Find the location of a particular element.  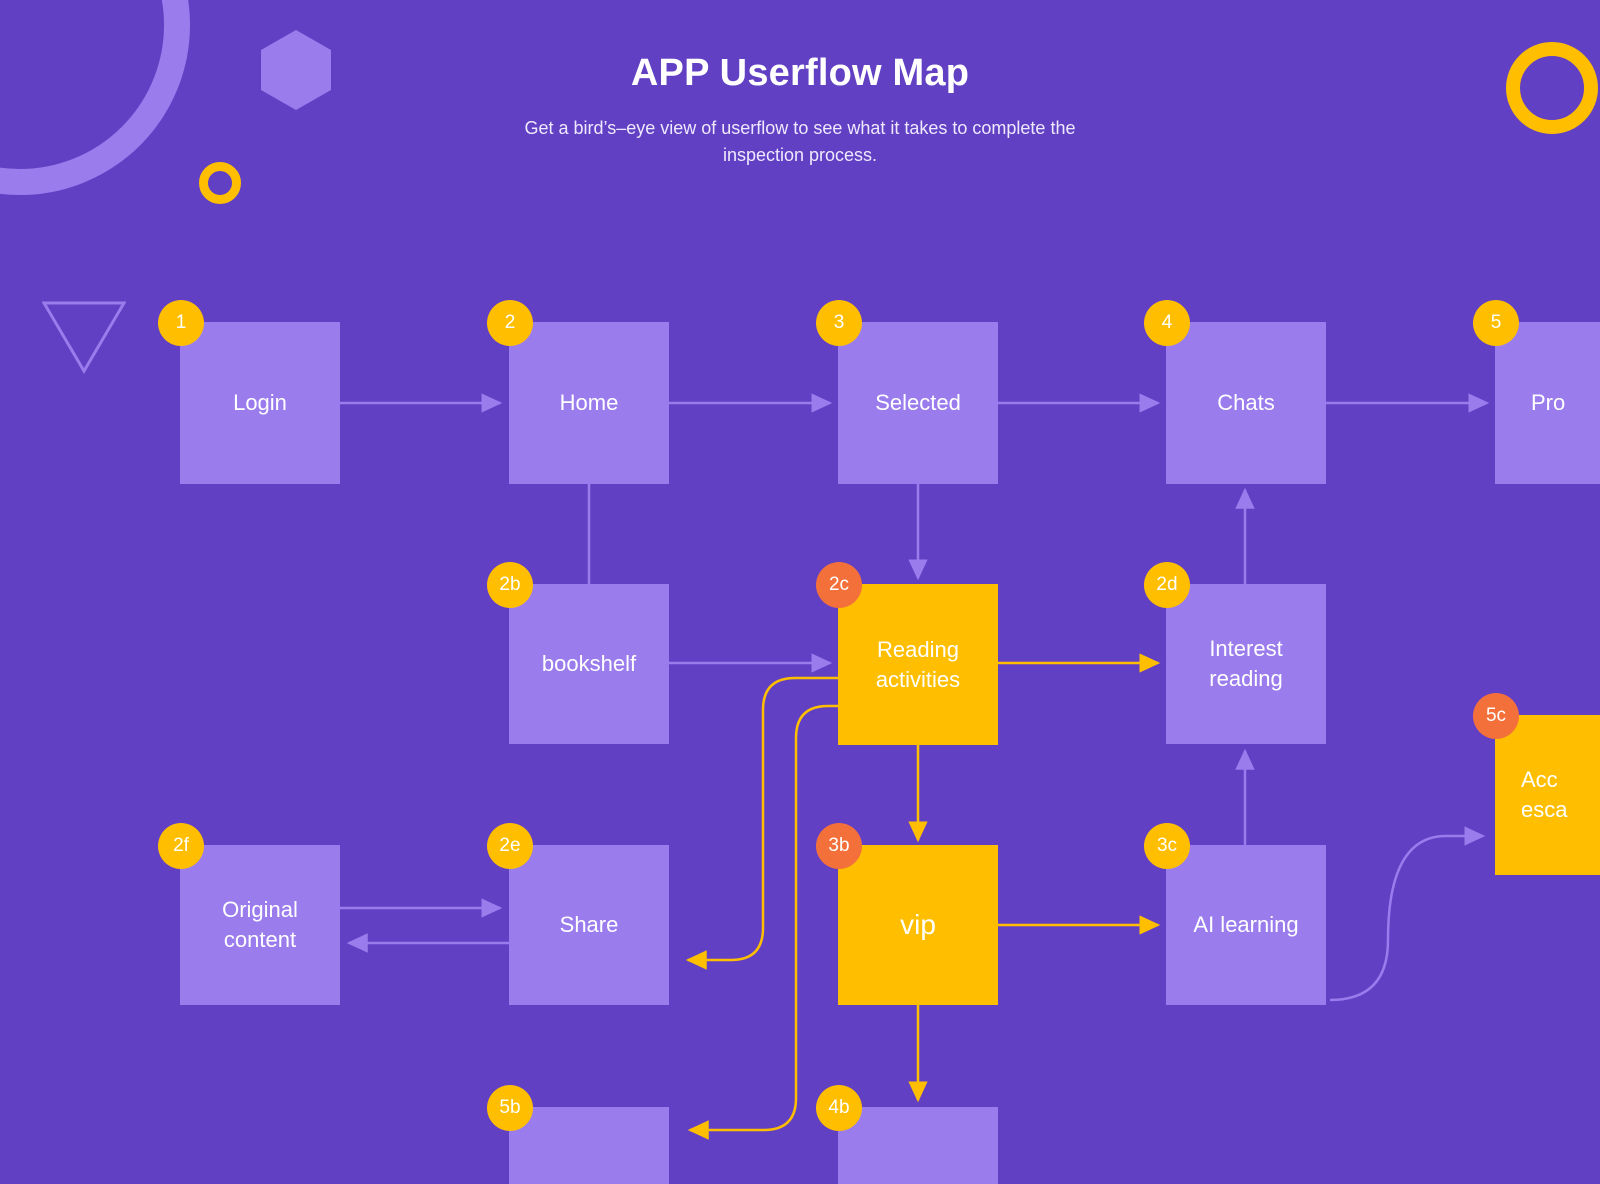

node-reading-label-line1: Reading is located at coordinates (918, 649).